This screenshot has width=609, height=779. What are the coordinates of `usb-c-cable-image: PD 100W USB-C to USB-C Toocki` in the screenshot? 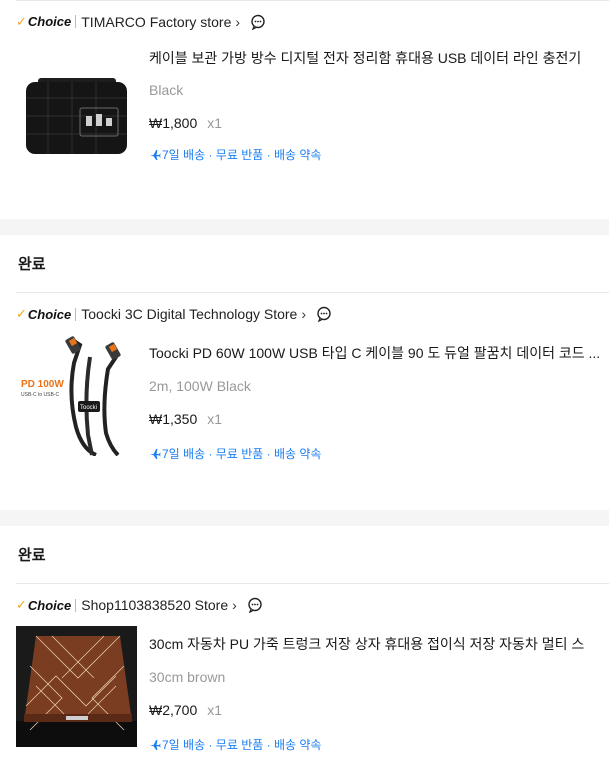 It's located at (76, 395).